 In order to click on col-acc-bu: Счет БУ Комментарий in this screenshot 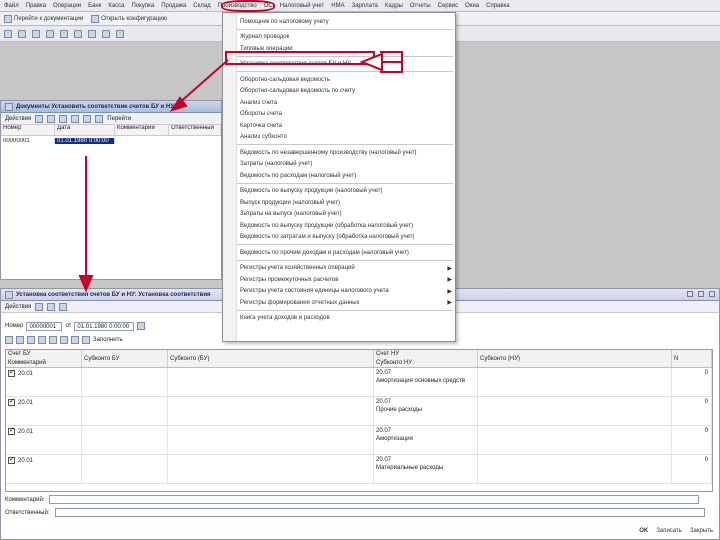, I will do `click(44, 358)`.